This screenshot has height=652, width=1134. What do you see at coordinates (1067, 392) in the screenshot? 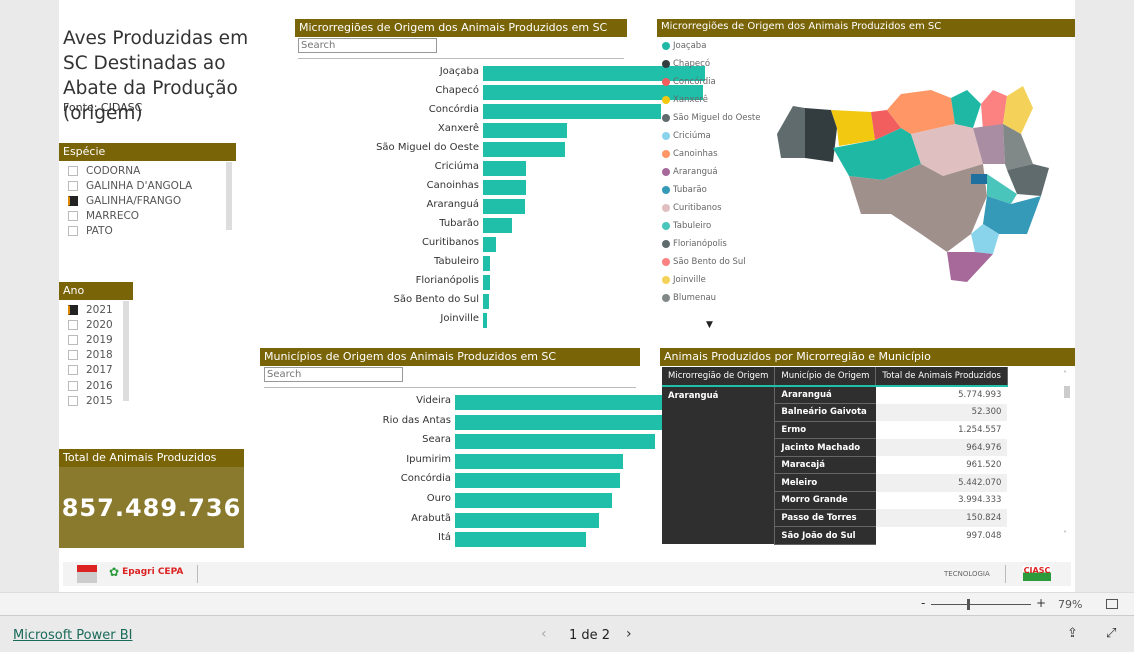
I see `table-scrollbar-thumb` at bounding box center [1067, 392].